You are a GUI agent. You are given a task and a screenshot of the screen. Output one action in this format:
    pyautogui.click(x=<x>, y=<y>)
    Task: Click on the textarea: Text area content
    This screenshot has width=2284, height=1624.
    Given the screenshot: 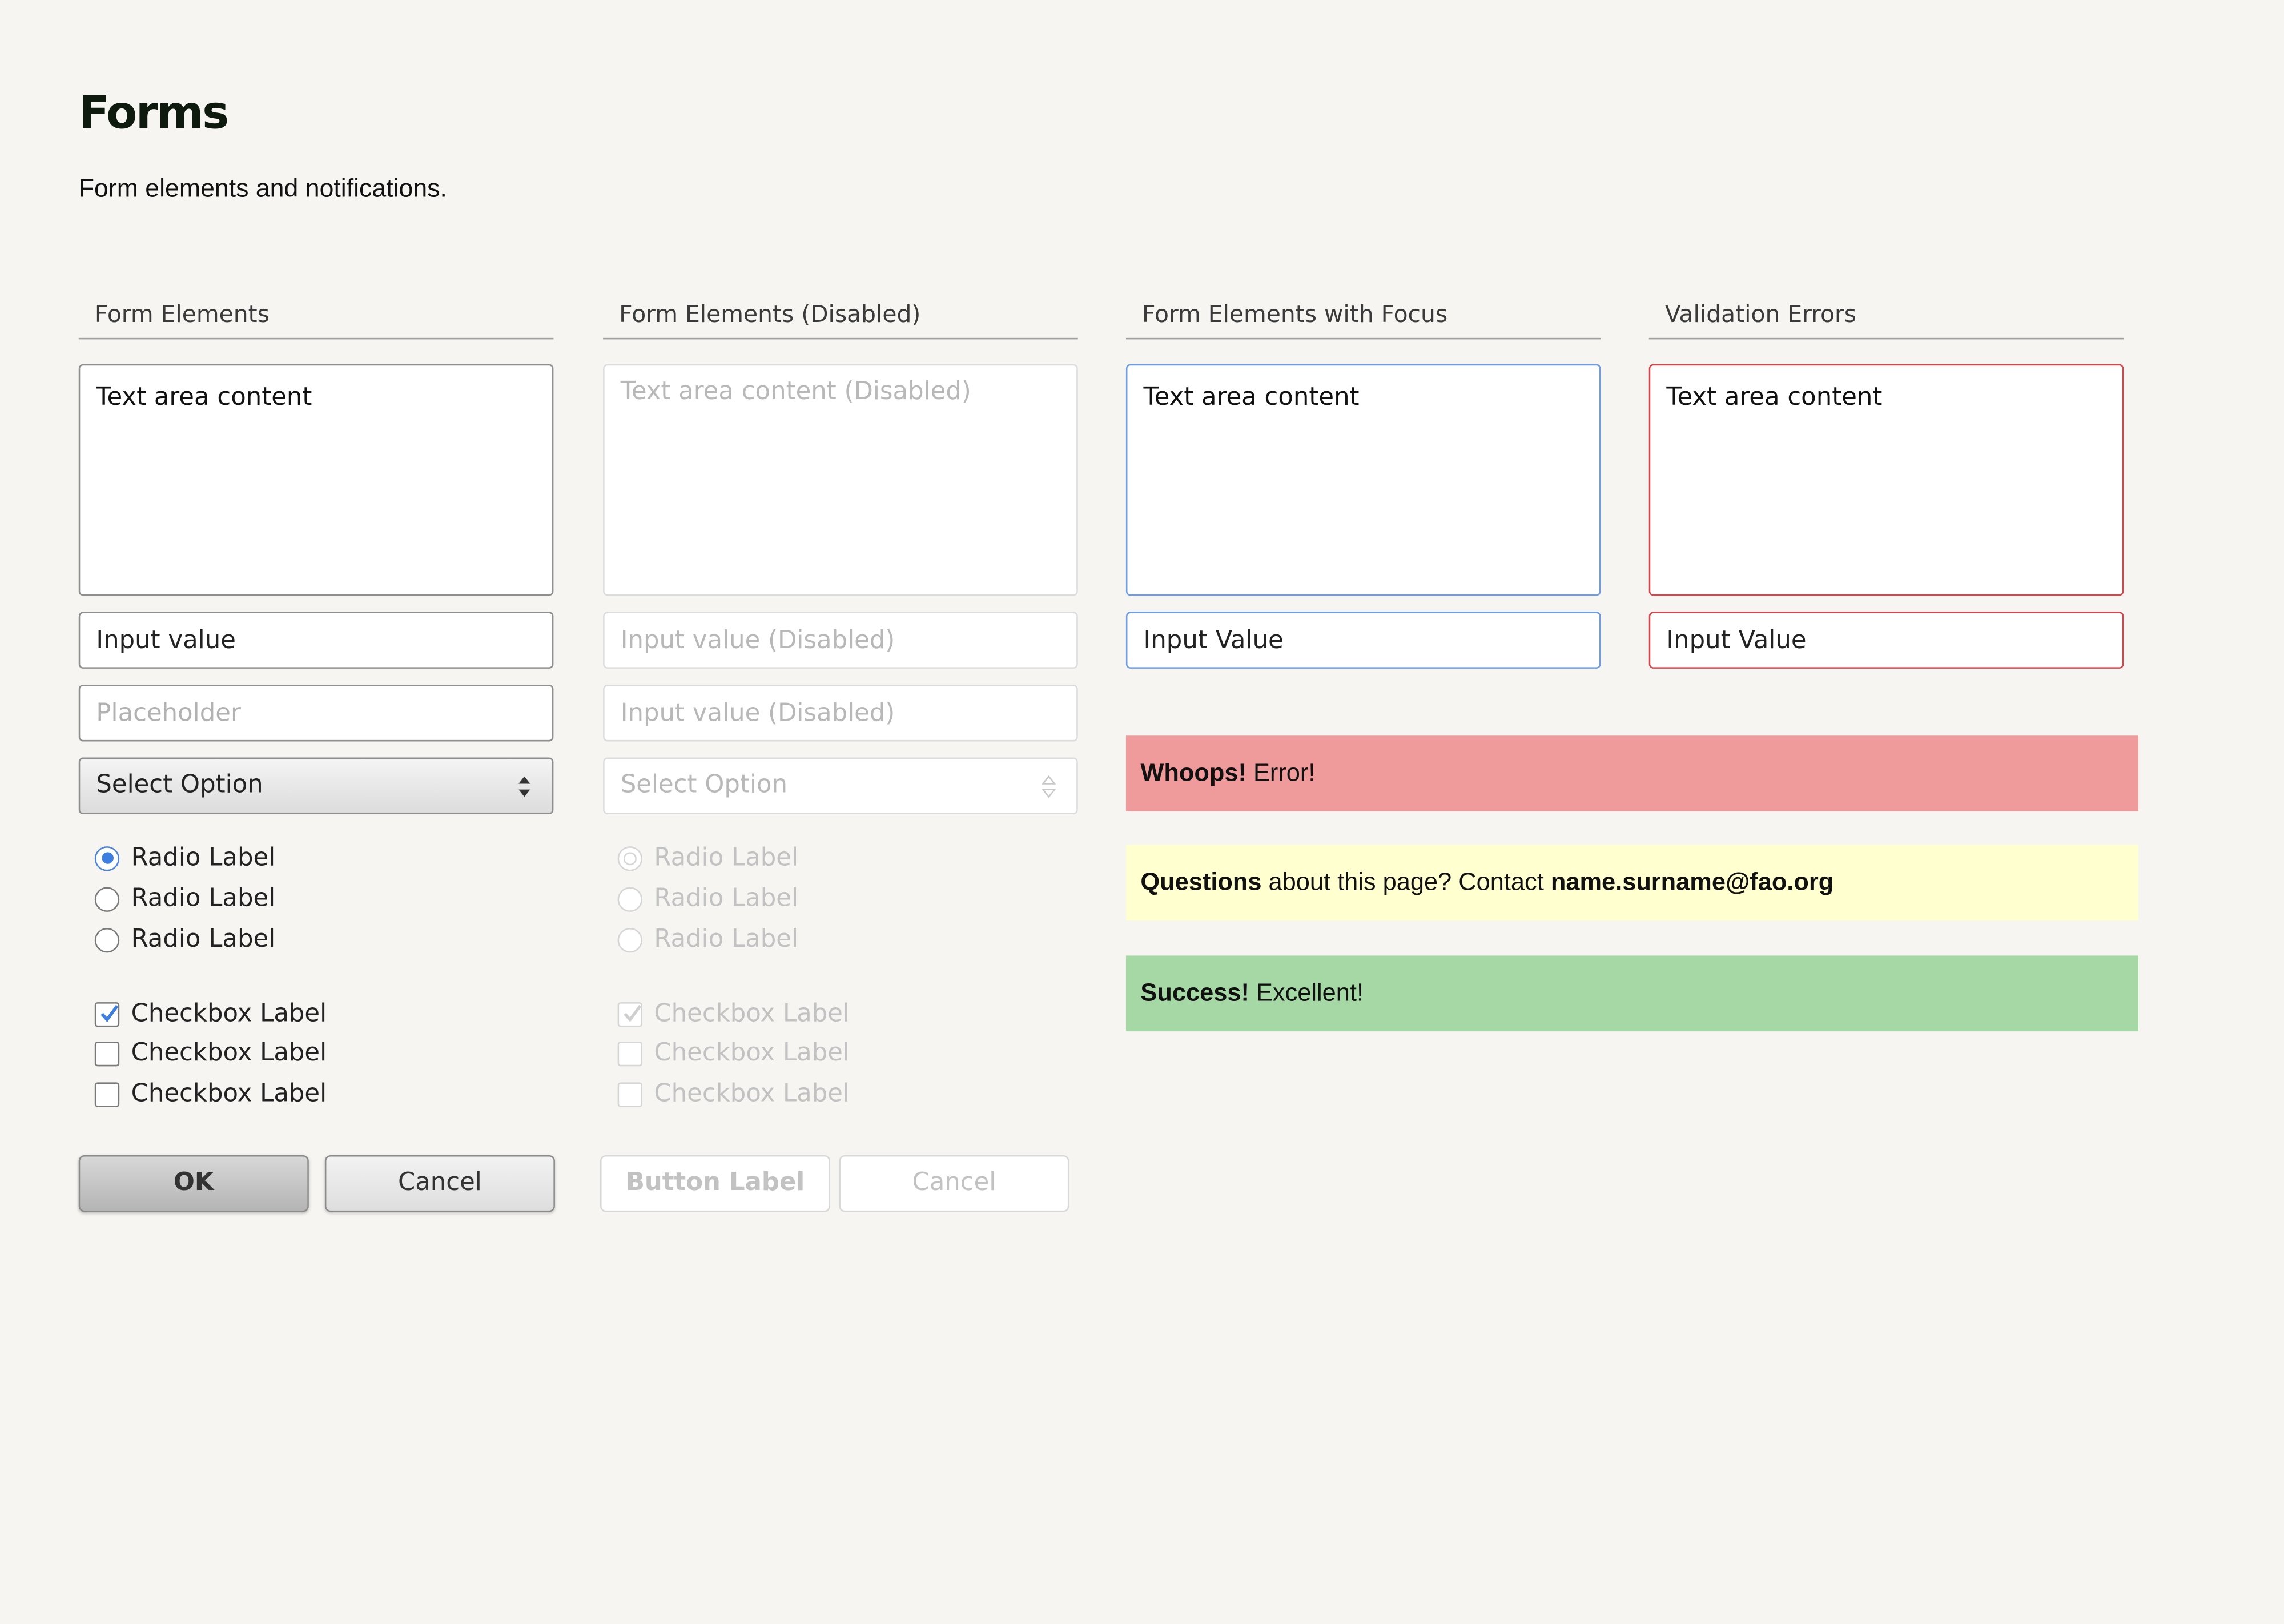 What is the action you would take?
    pyautogui.click(x=316, y=480)
    